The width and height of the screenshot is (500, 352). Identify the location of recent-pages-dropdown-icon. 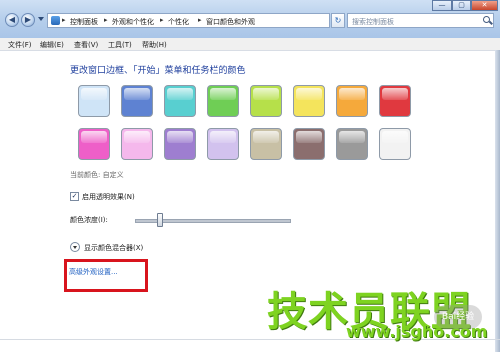
(41, 19).